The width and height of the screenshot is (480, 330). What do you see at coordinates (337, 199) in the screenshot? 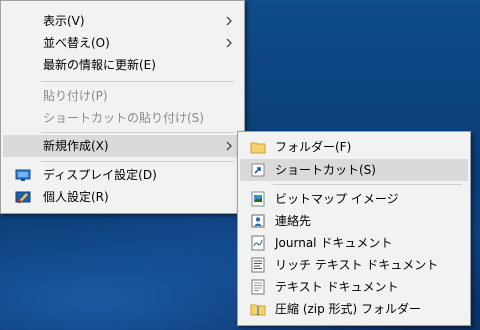
I see `submenu-item-label: ビットマップ イメージ` at bounding box center [337, 199].